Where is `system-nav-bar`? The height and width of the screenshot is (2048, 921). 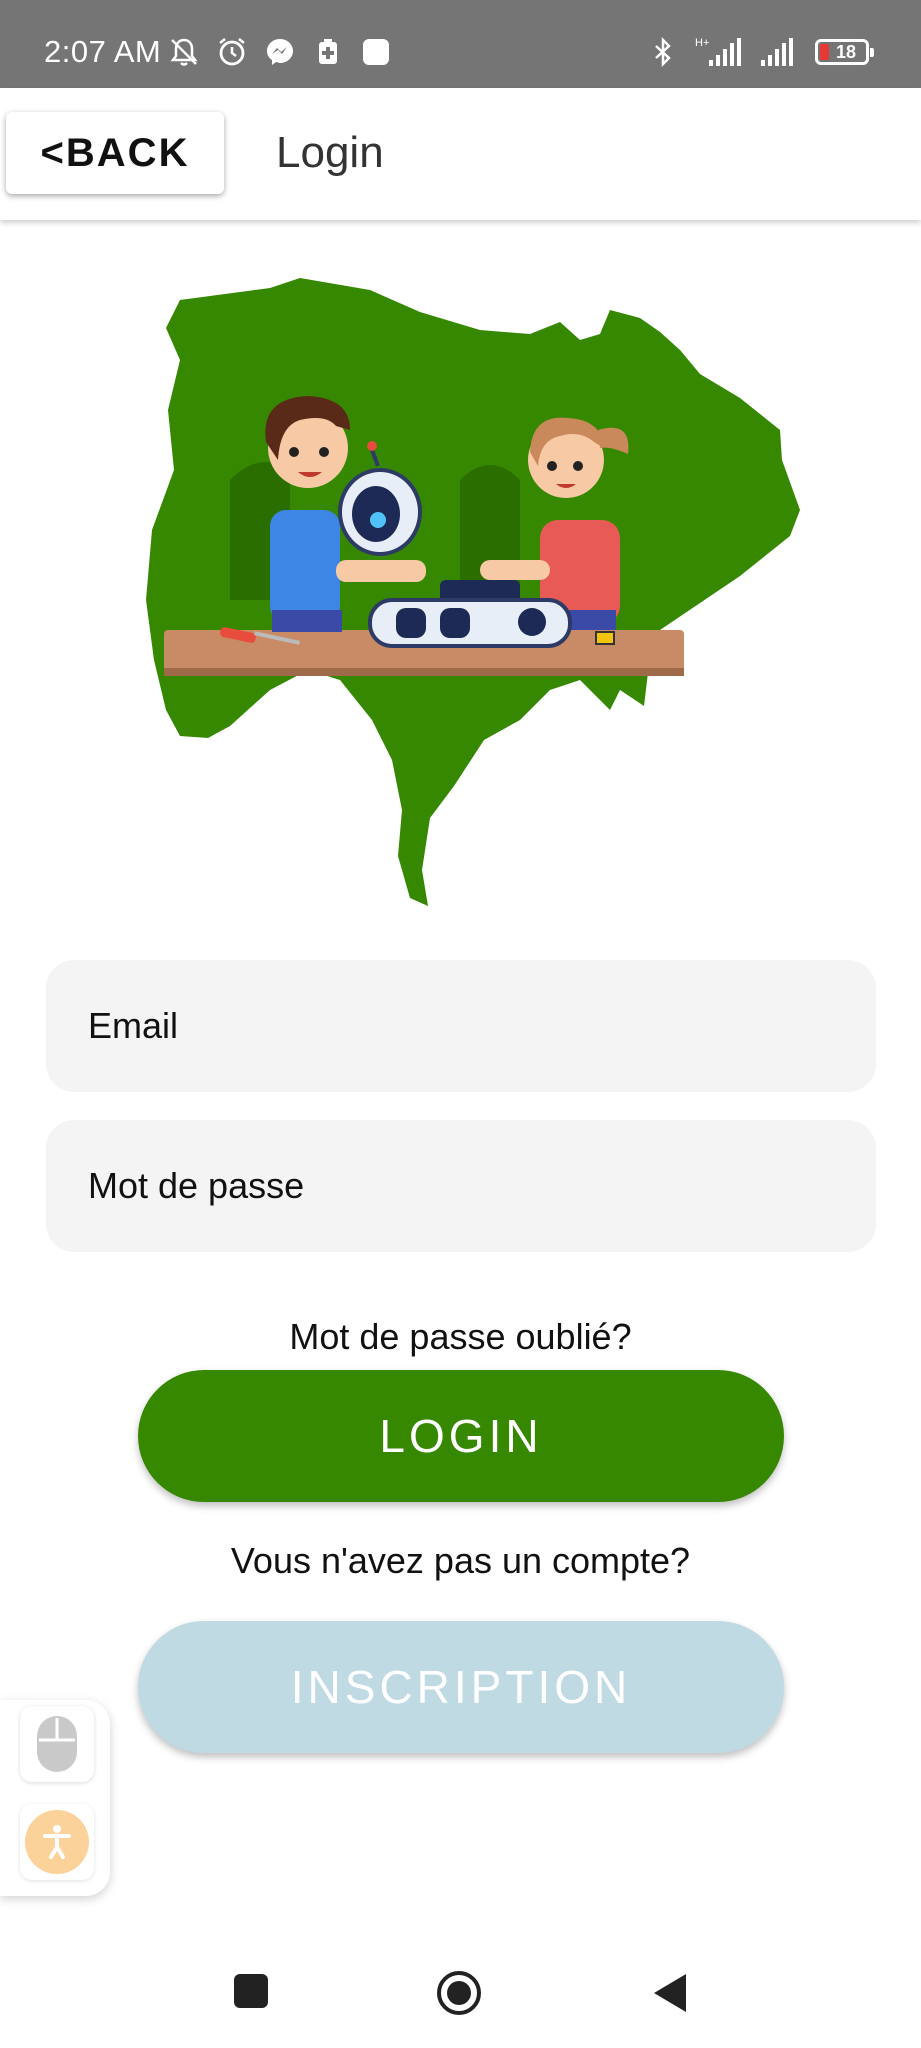
system-nav-bar is located at coordinates (460, 1994).